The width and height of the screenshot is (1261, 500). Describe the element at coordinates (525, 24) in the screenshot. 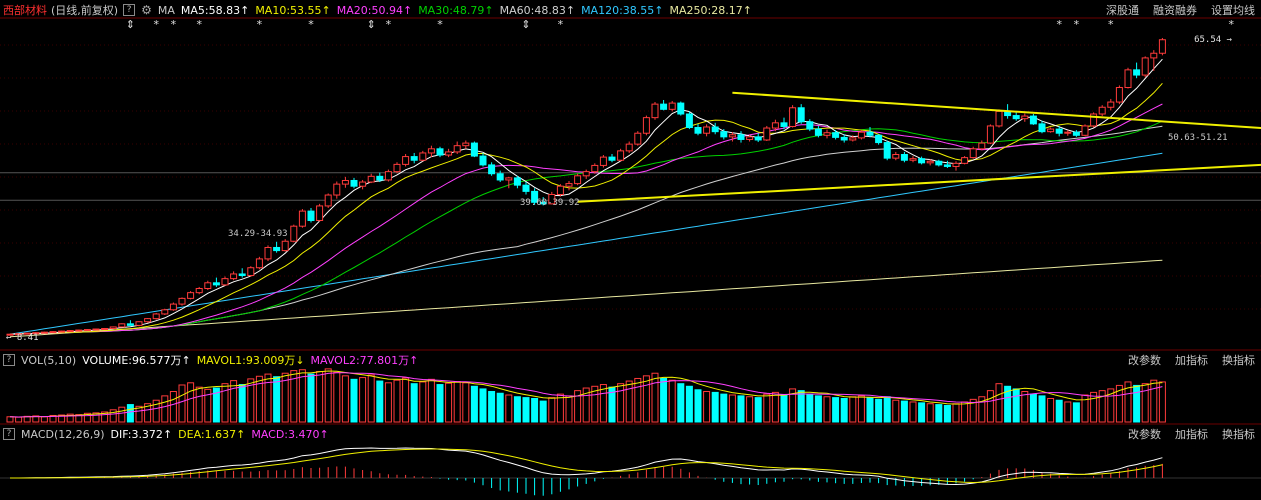

I see `event-marker: ⇕` at that location.